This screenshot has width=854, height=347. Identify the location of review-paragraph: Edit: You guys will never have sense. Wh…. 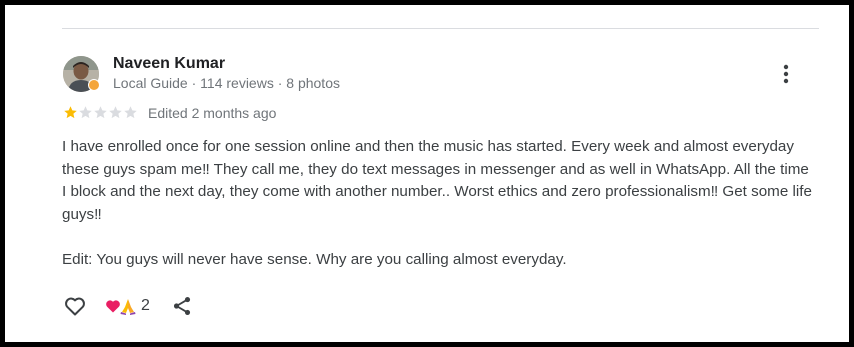
(314, 259).